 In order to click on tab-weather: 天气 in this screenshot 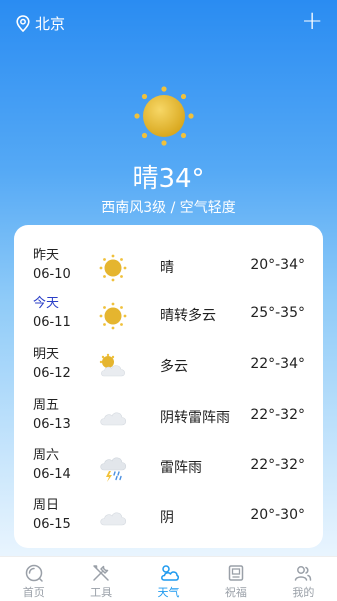, I will do `click(168, 579)`.